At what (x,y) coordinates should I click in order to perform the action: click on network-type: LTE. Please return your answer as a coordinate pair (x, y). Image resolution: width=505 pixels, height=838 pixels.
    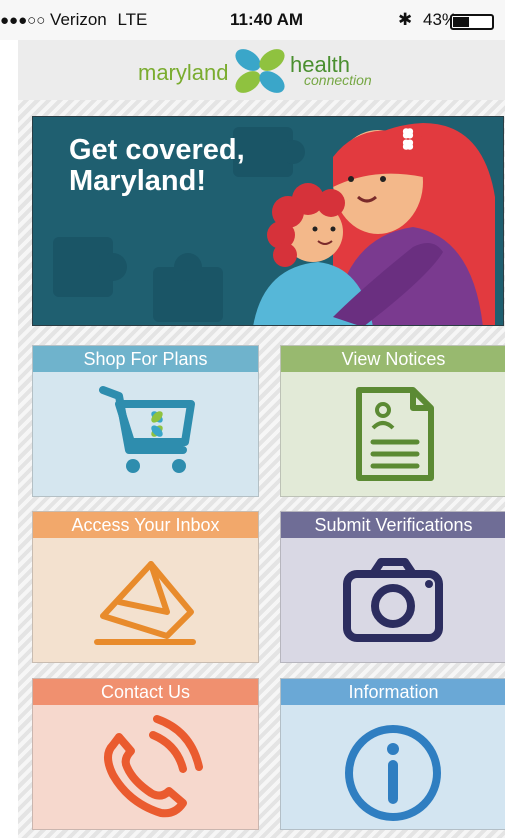
    Looking at the image, I should click on (132, 19).